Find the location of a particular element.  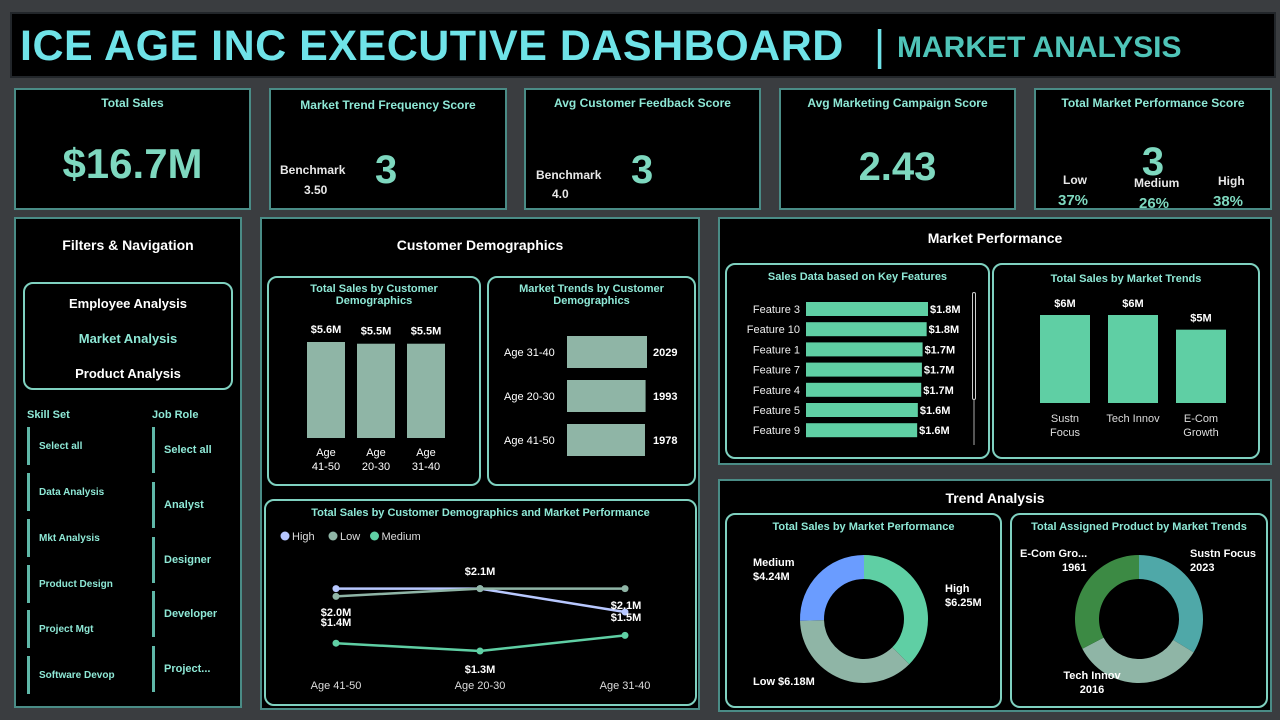

market-trends-by-demographics-svg: Age 31-40 2029 Age 20-30 1993 Age 41-50 1978 is located at coordinates (590, 396).